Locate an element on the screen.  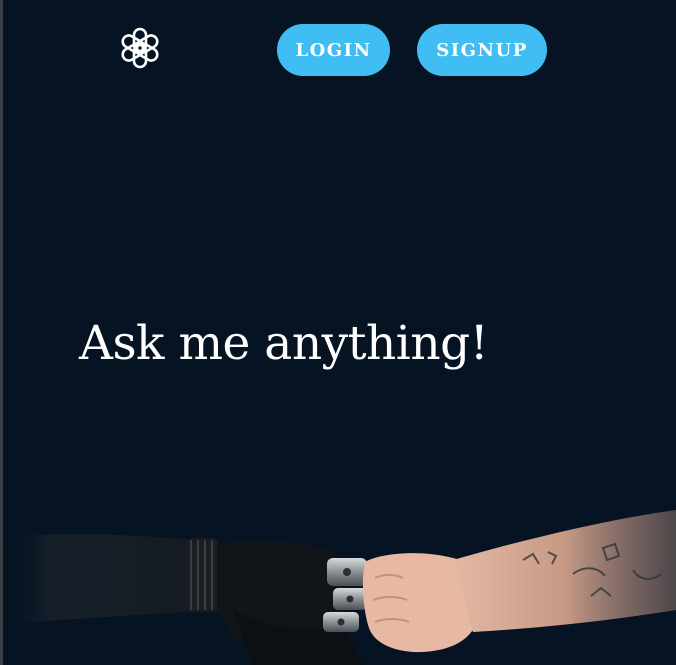
signup-button: SIGNUP is located at coordinates (482, 50).